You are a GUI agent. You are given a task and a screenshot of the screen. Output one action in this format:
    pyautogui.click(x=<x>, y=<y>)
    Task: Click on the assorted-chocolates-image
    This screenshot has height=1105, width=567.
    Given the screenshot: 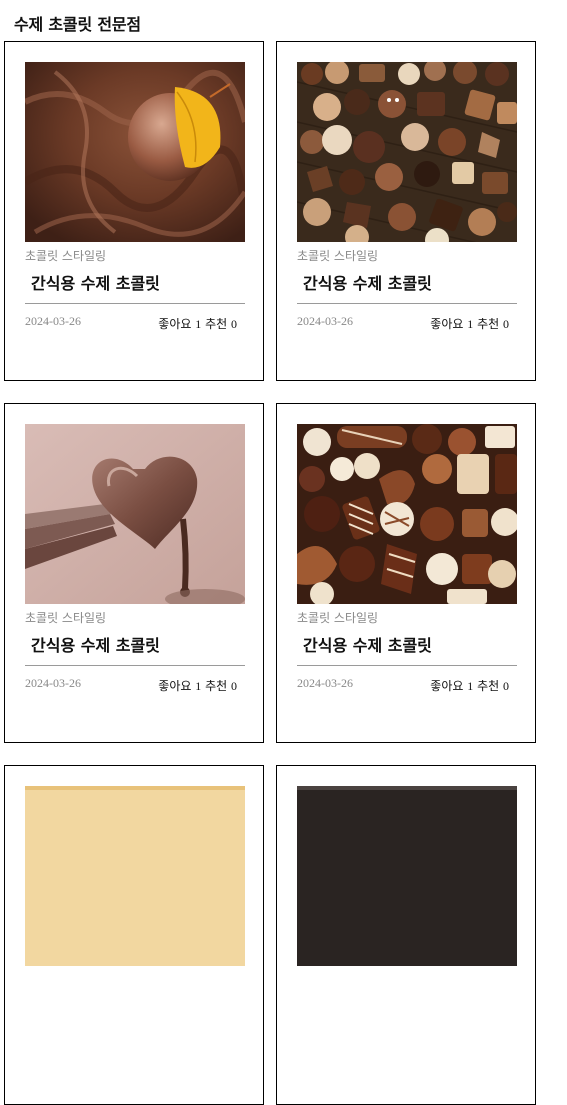 What is the action you would take?
    pyautogui.click(x=407, y=152)
    